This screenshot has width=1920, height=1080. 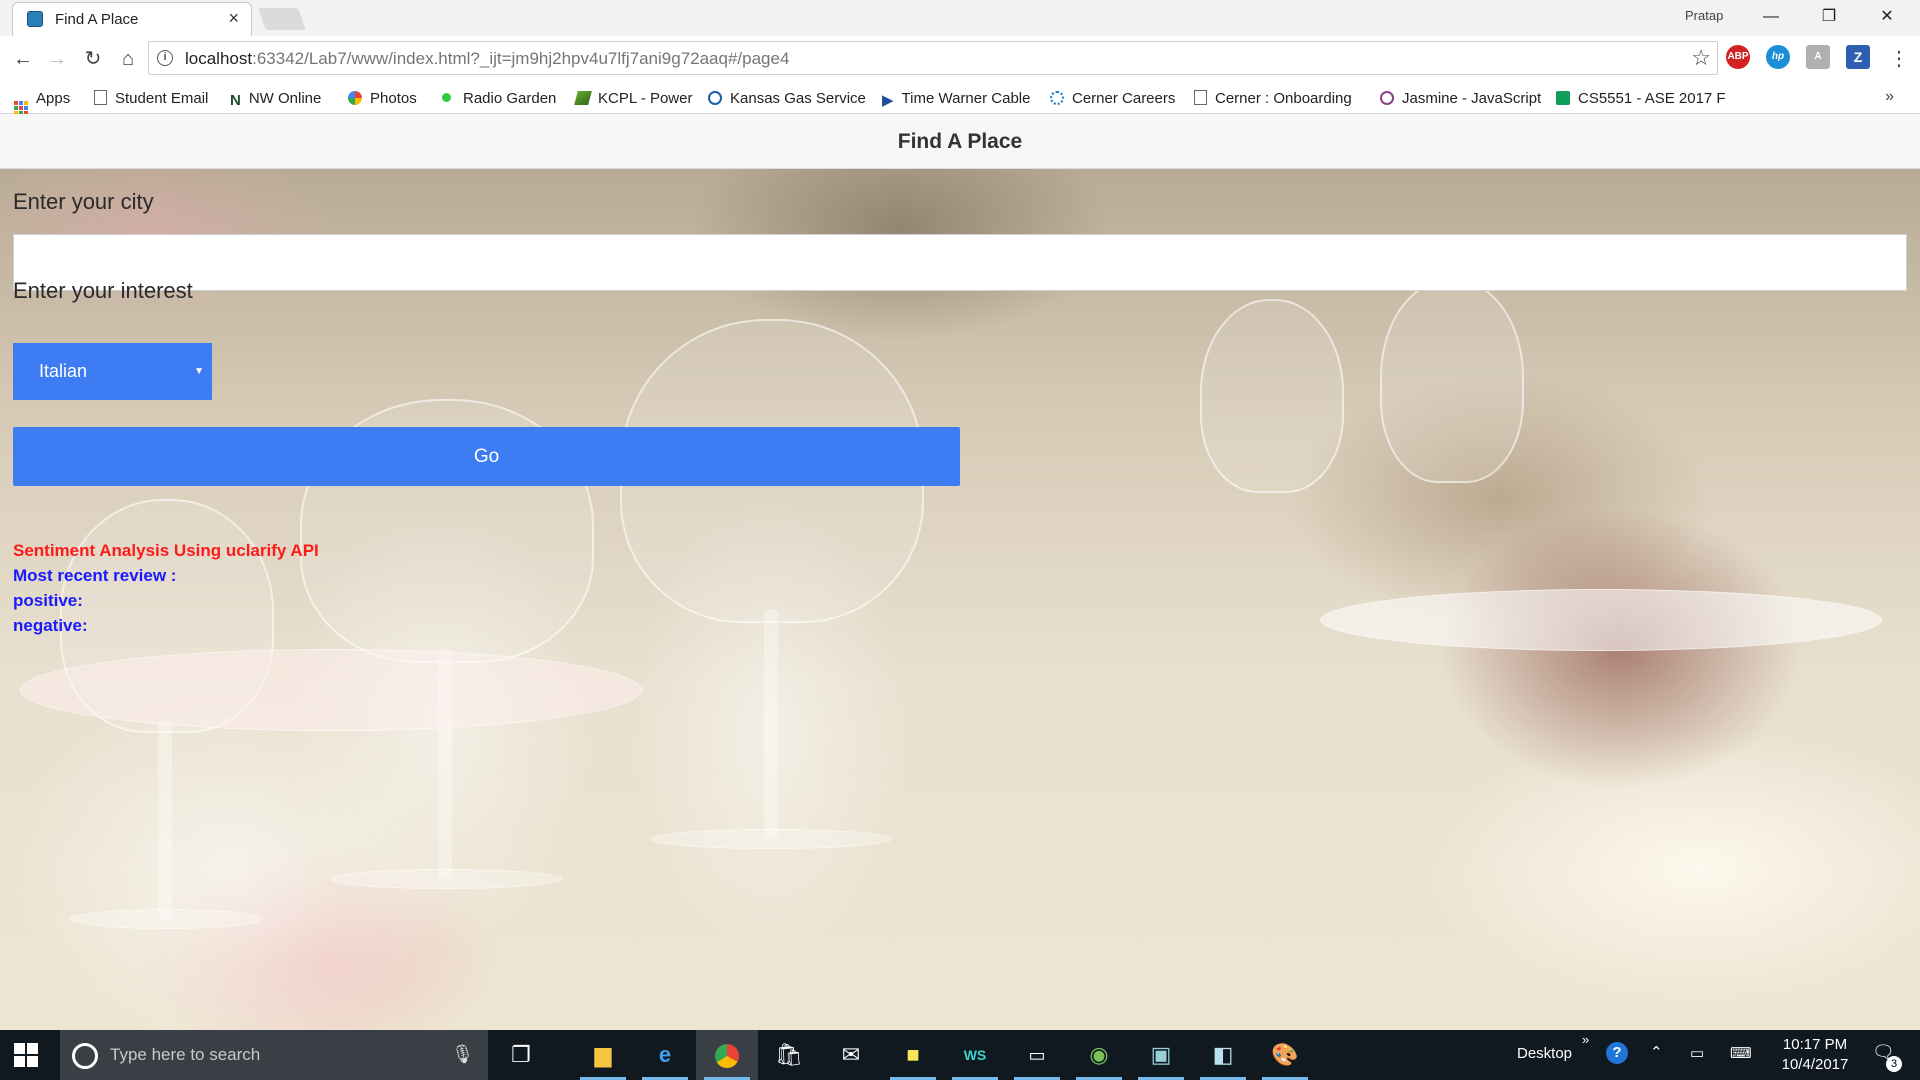 I want to click on hp-icon: hp, so click(x=1778, y=57).